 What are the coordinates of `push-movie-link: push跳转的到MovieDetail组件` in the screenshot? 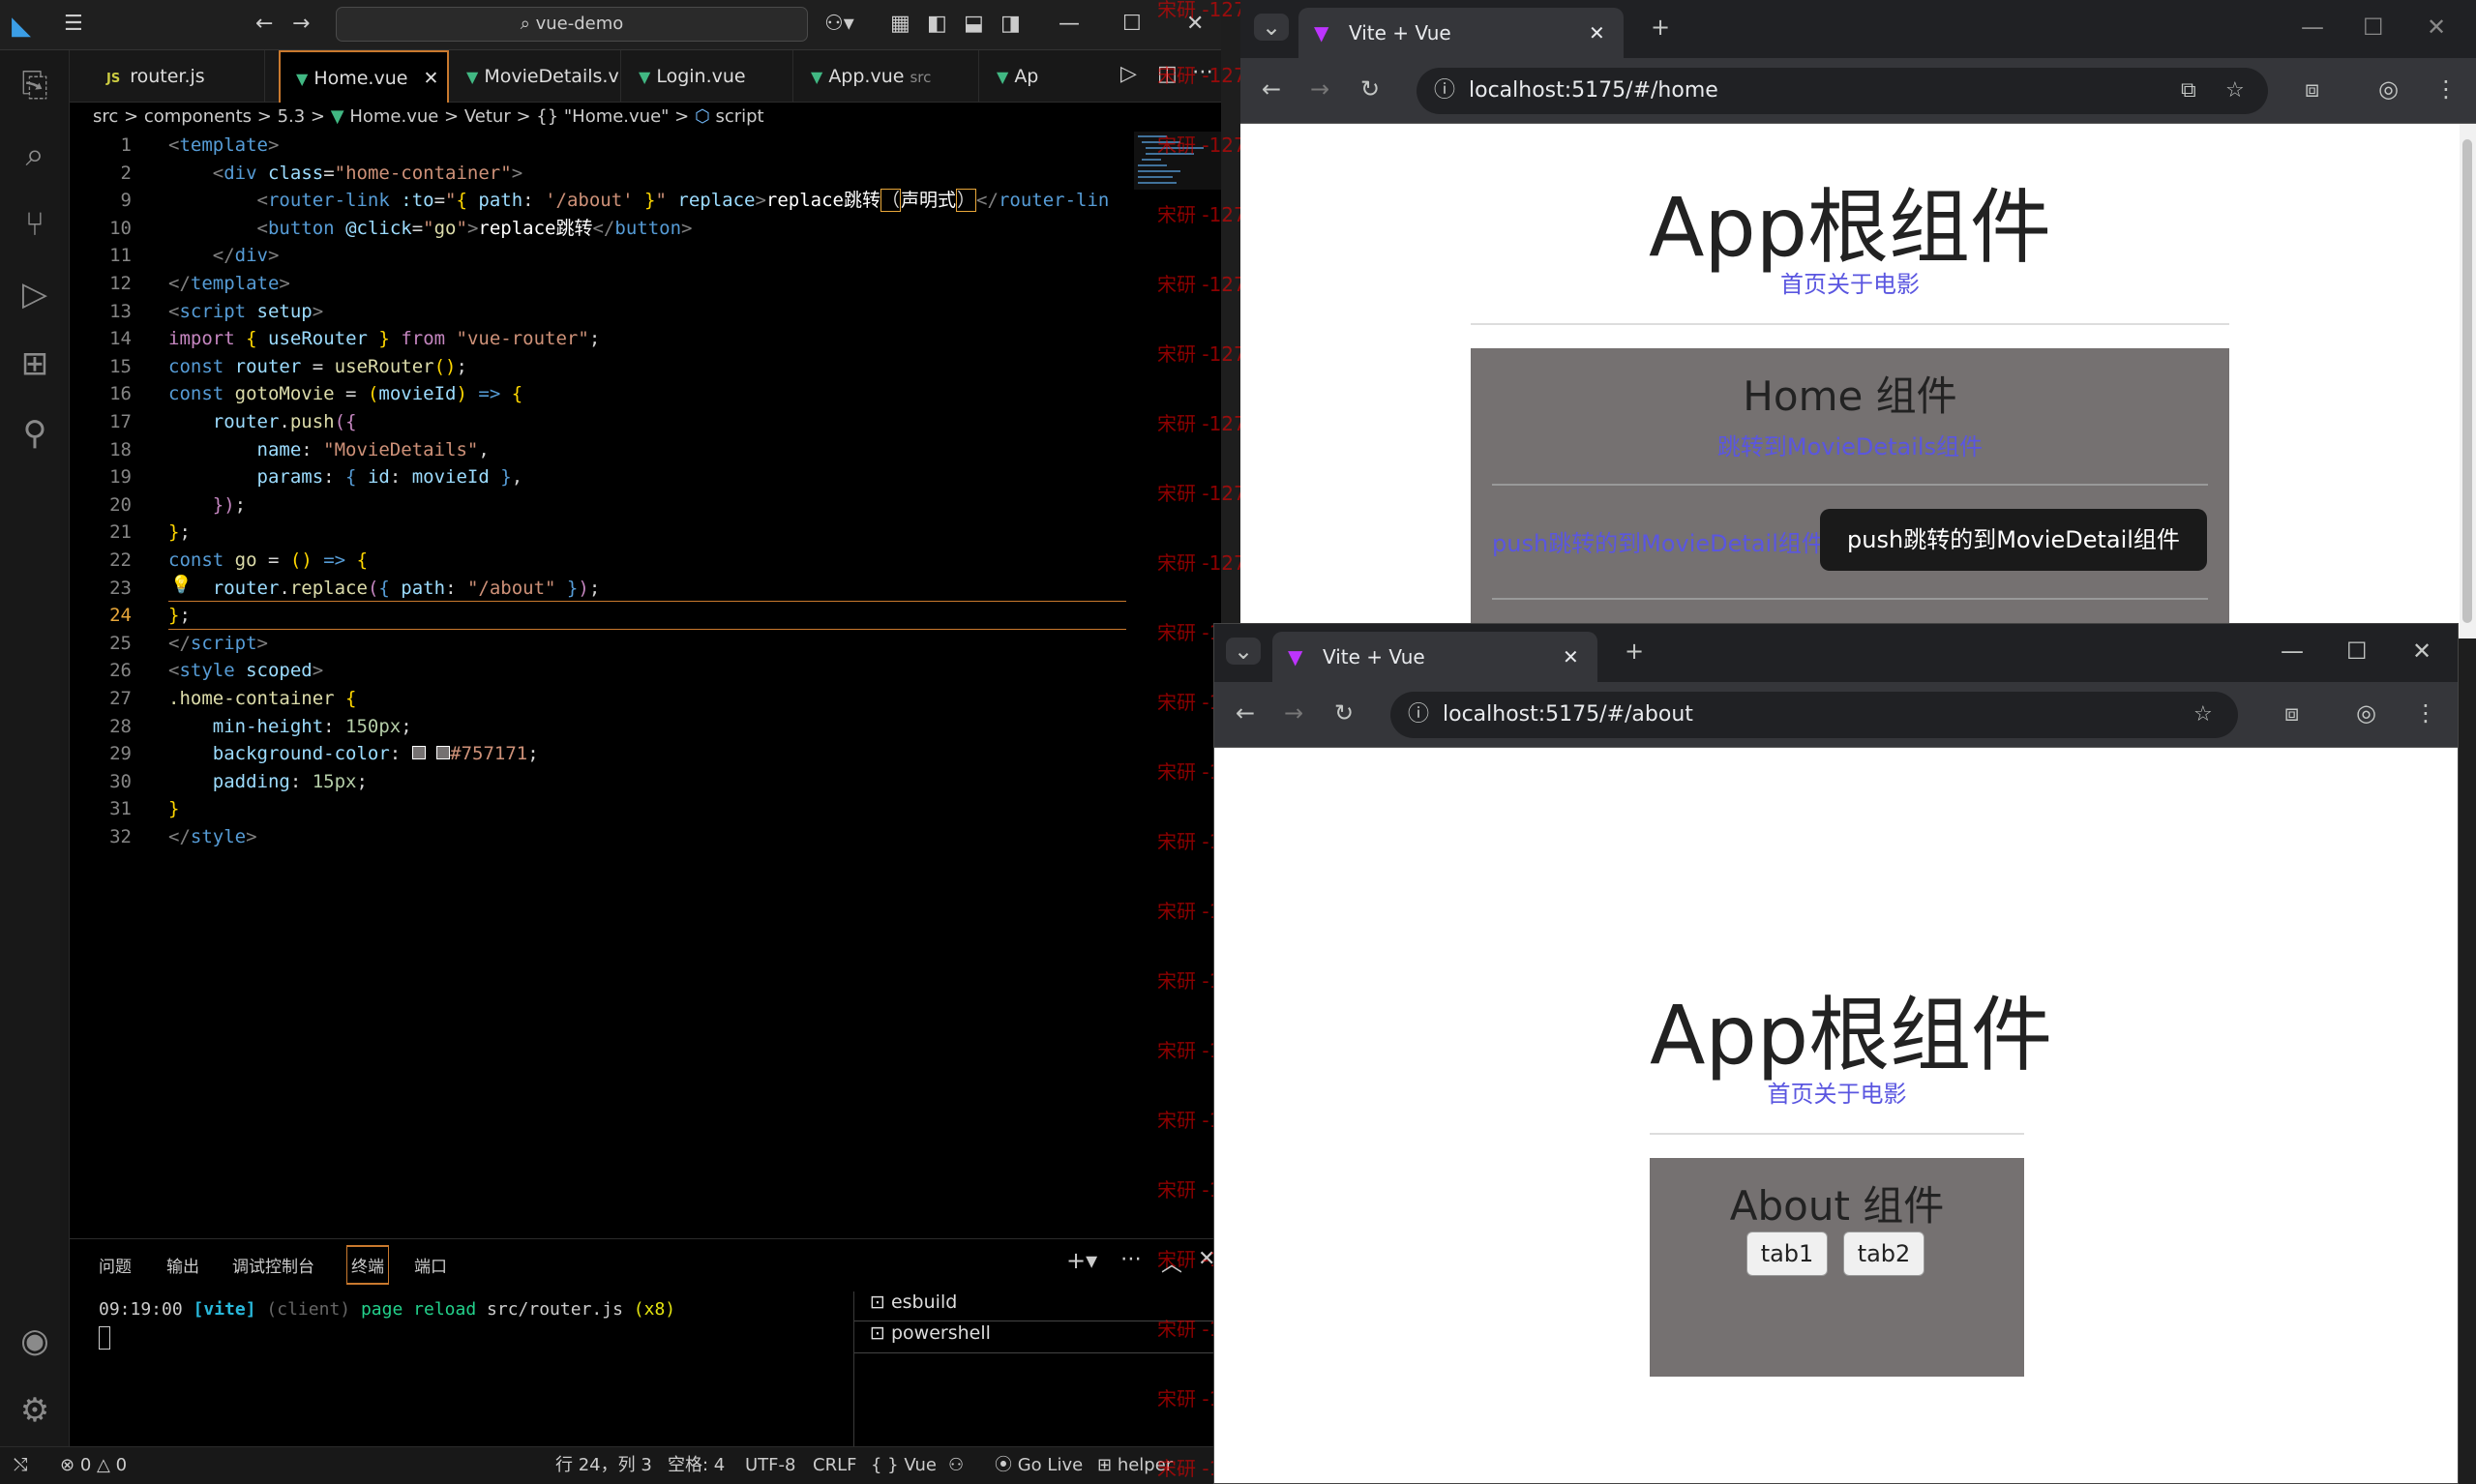 It's located at (1659, 541).